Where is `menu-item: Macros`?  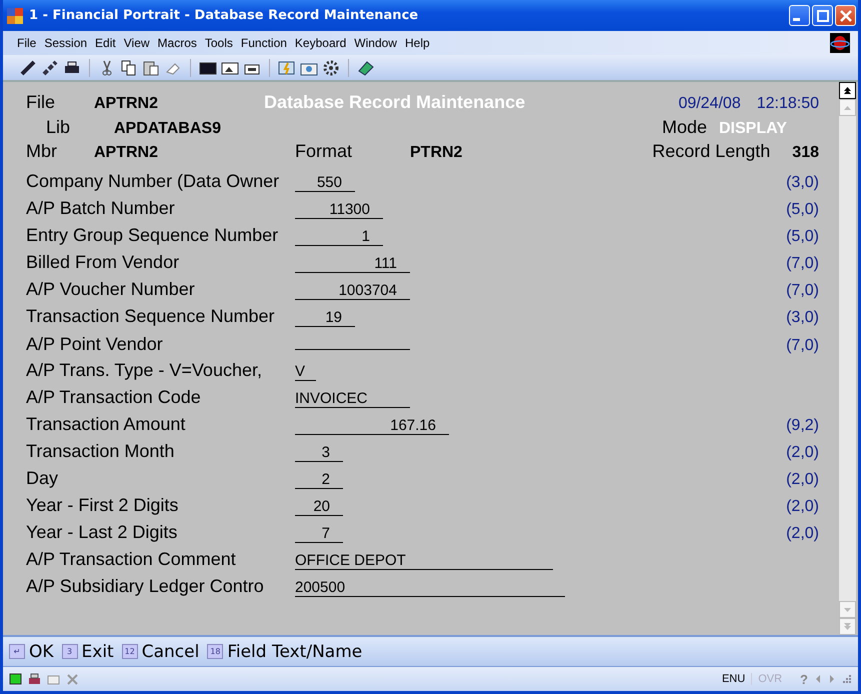 menu-item: Macros is located at coordinates (177, 43).